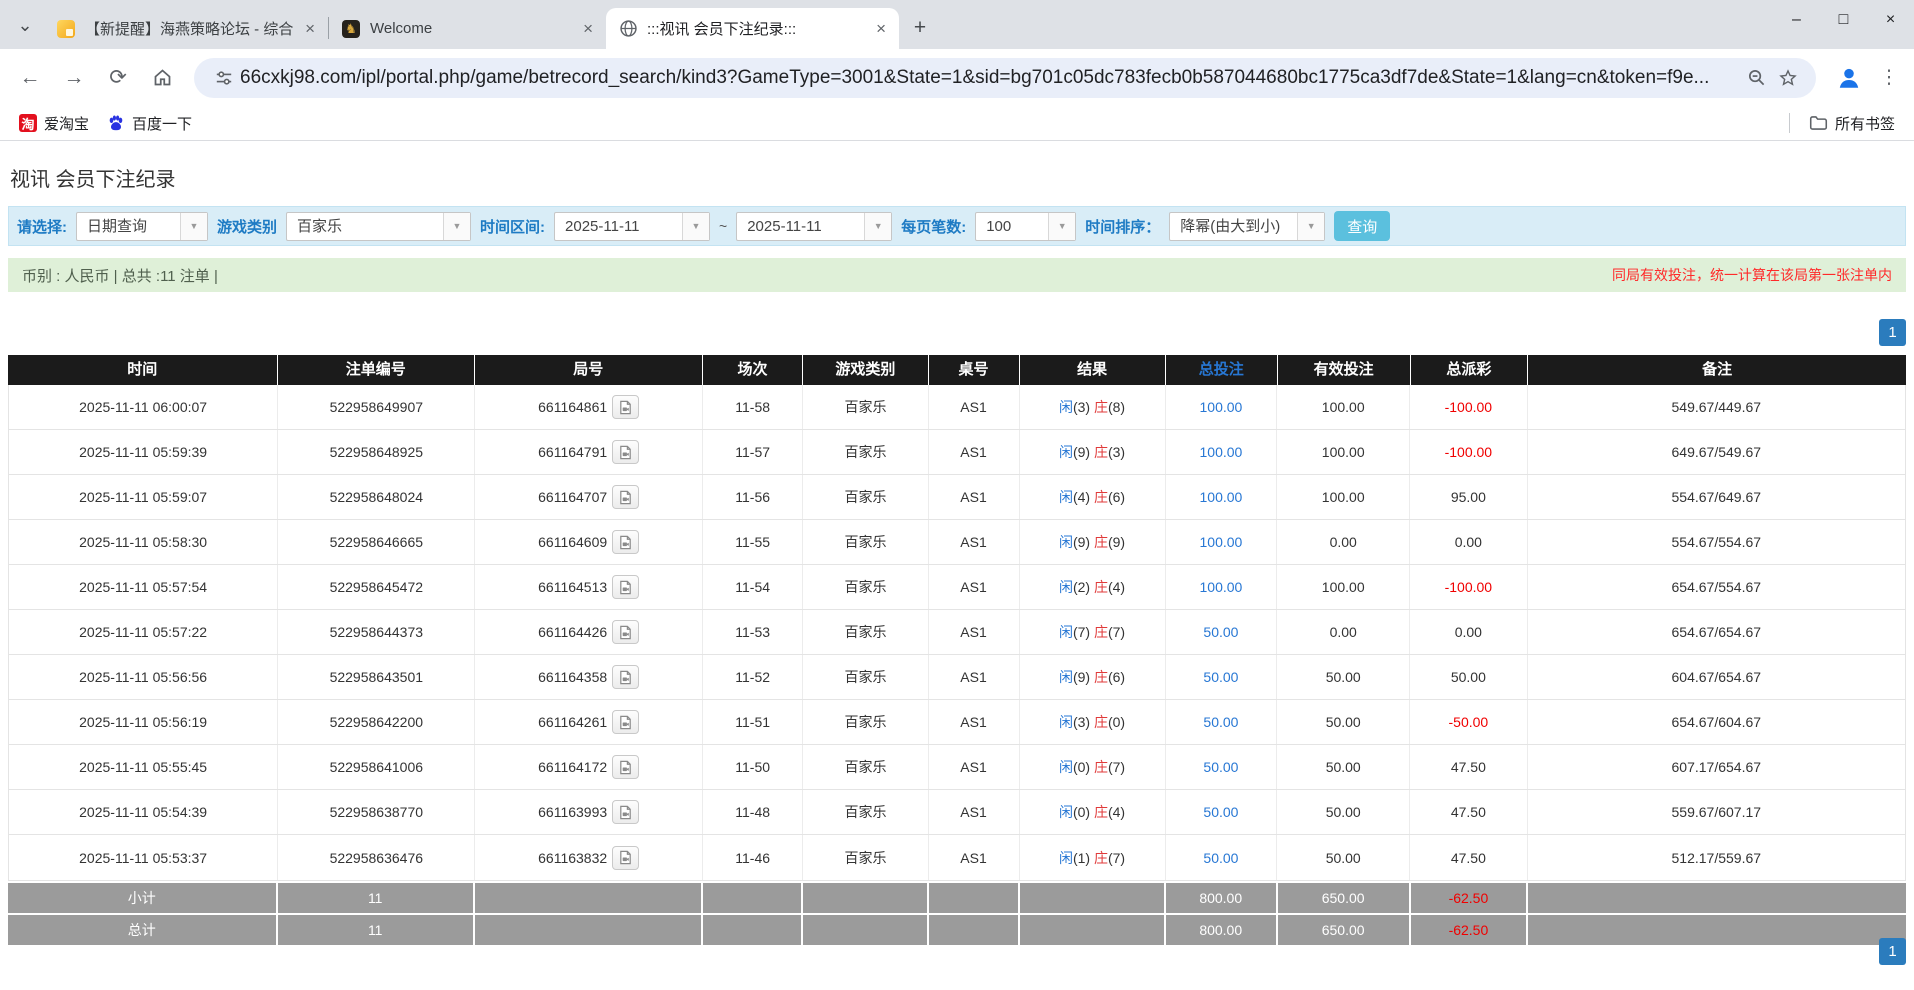  I want to click on query-type-select: 日期查询 ▼, so click(142, 226).